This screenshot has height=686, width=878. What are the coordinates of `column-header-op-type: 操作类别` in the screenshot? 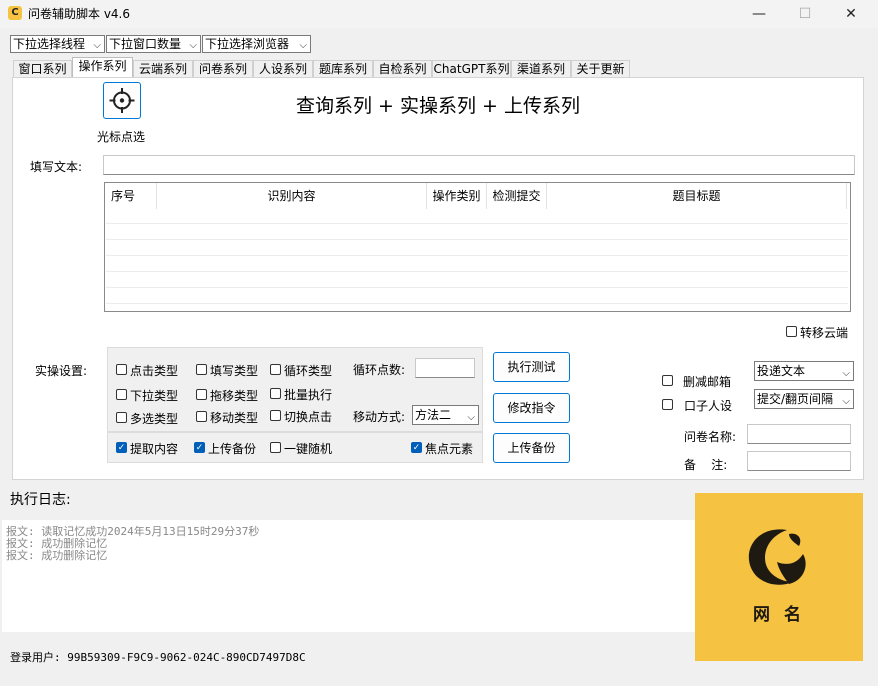 It's located at (457, 196).